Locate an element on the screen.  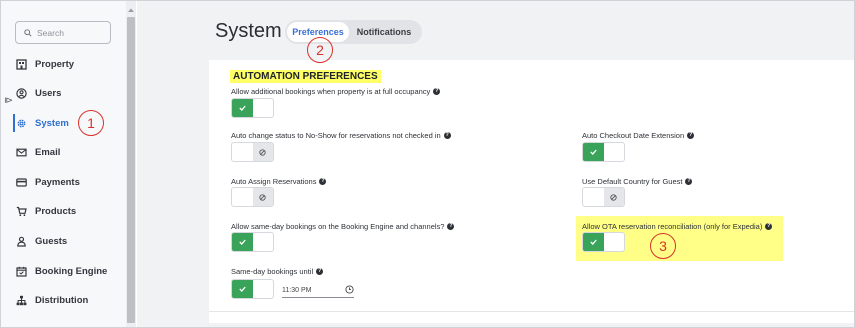
toggle-same-day-until is located at coordinates (252, 289).